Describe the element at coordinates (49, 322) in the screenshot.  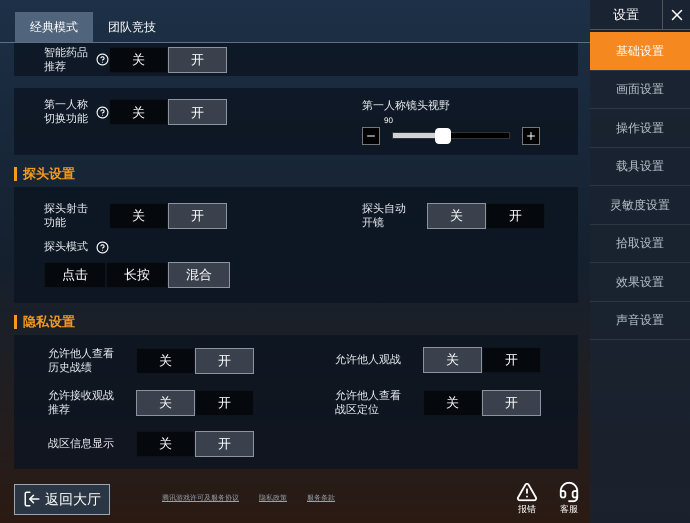
I see `section-heading: 隐私设置` at that location.